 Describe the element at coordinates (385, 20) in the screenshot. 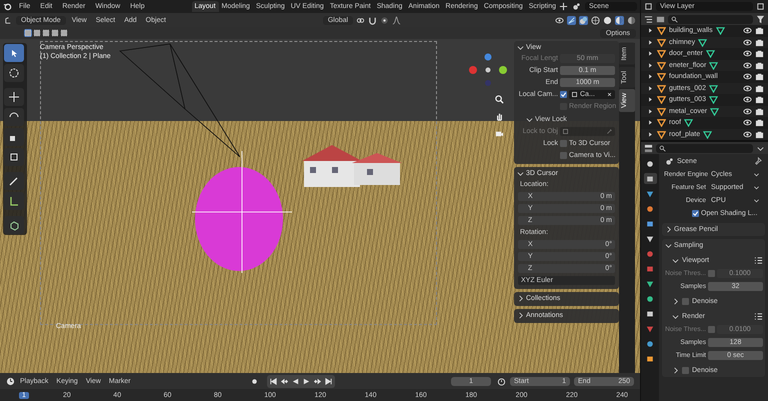

I see `dot-icon` at that location.